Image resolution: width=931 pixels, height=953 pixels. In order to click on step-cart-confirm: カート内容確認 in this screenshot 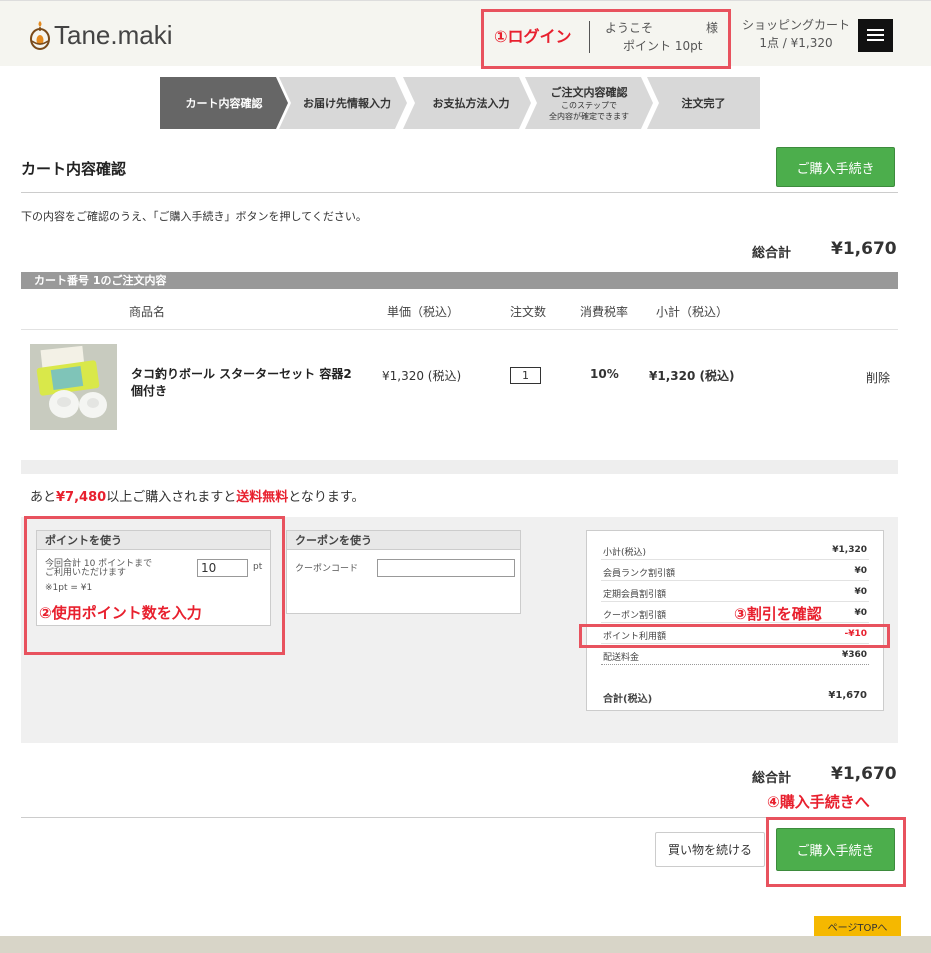, I will do `click(224, 103)`.